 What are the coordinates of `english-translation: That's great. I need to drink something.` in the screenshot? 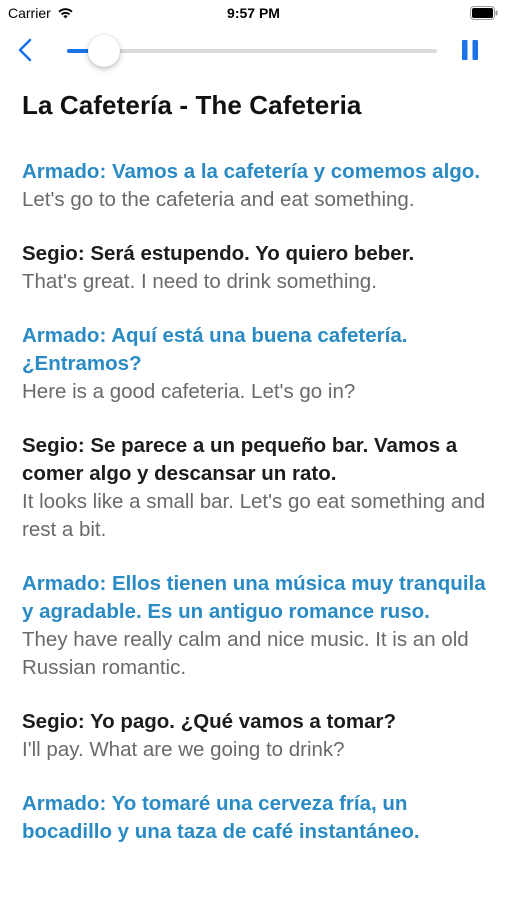 It's located at (199, 281).